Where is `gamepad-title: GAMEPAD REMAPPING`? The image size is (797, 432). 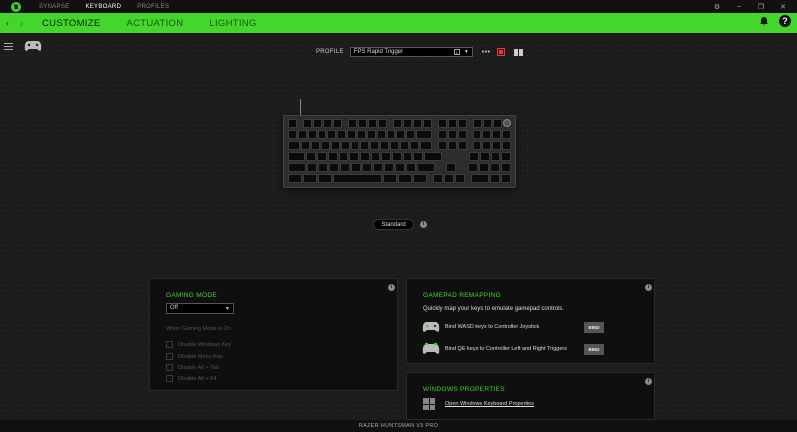 gamepad-title: GAMEPAD REMAPPING is located at coordinates (462, 295).